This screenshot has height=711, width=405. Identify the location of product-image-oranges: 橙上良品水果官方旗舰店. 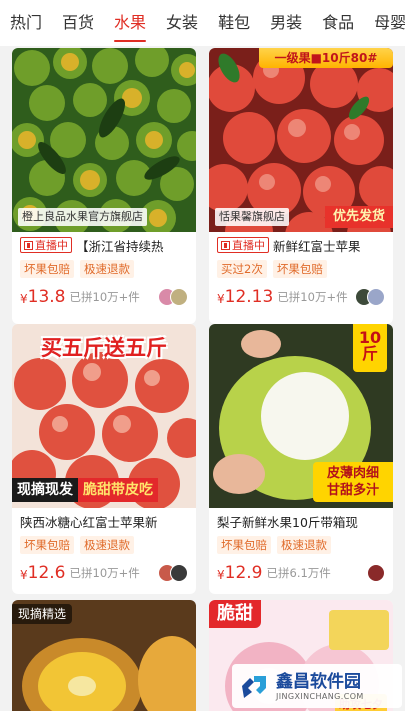
(104, 140).